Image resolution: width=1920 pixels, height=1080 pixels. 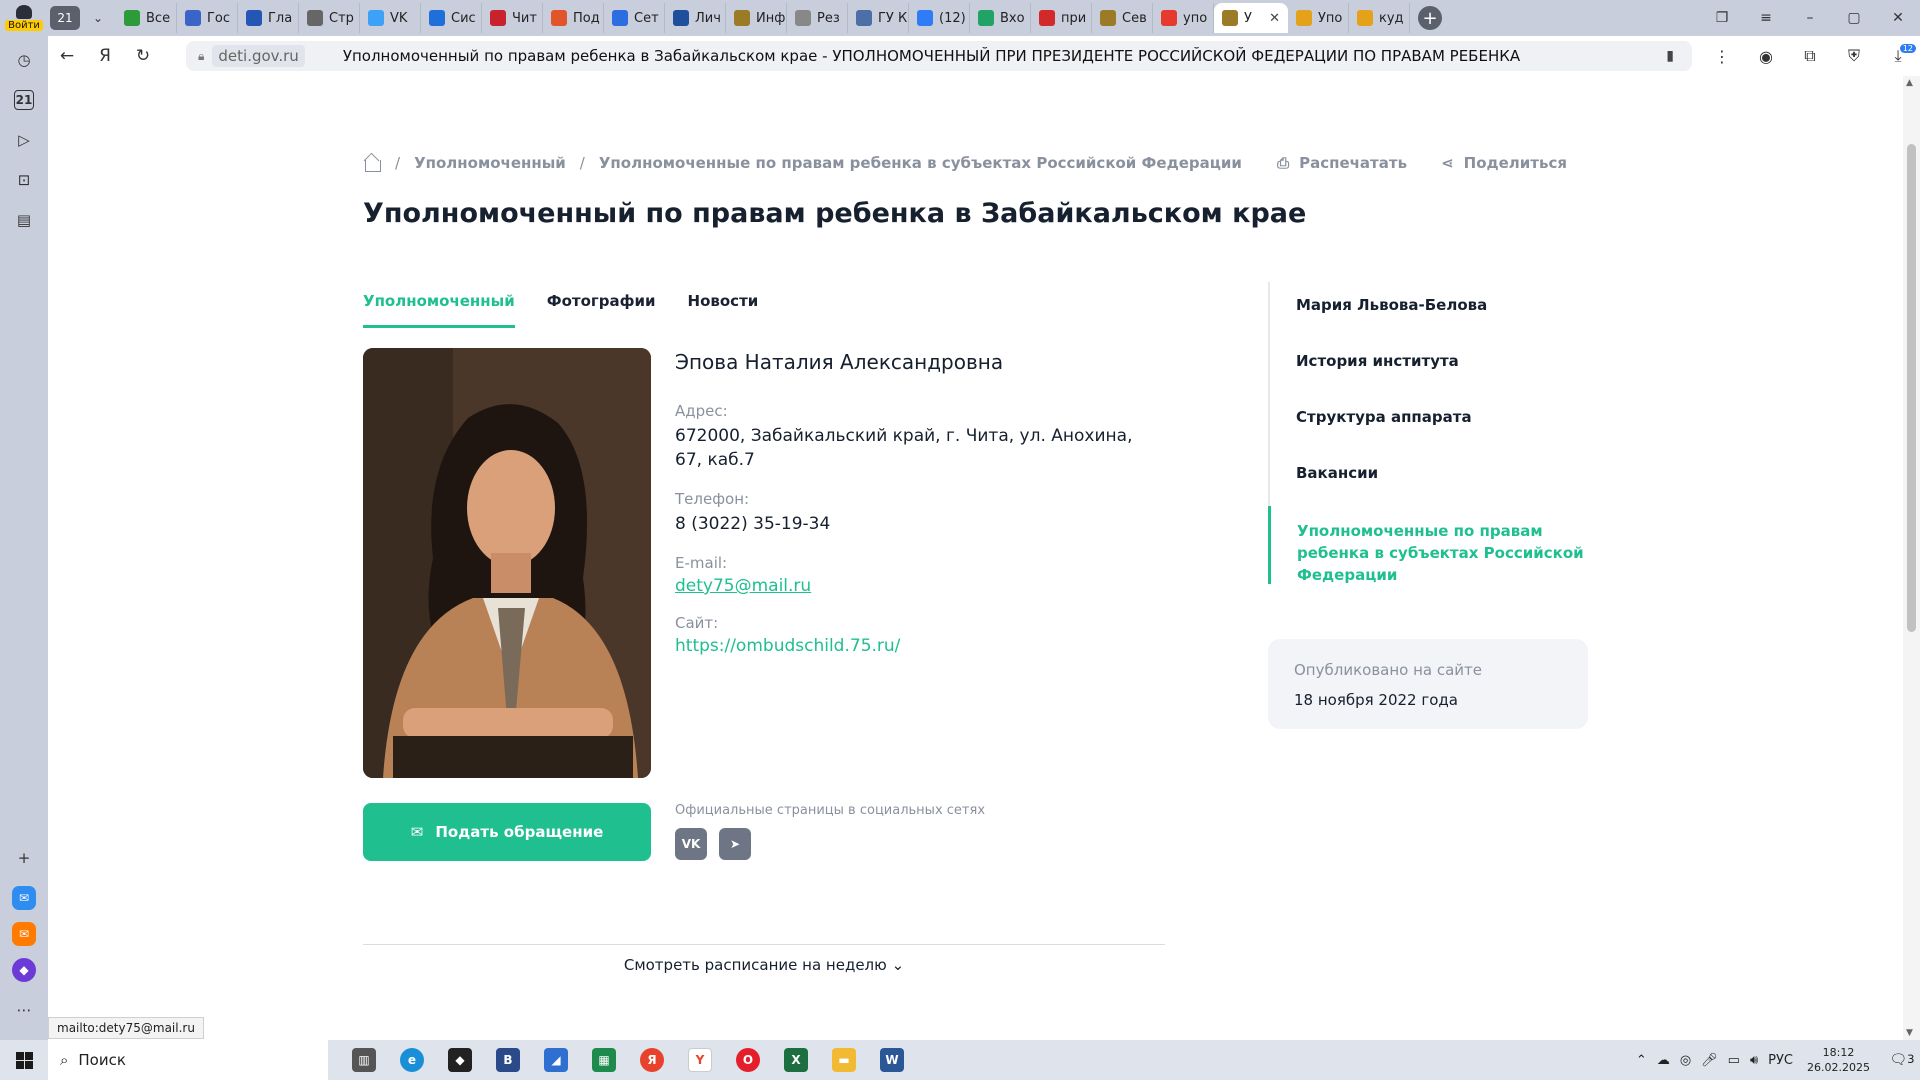 What do you see at coordinates (512, 18) in the screenshot?
I see `browser-tab: Чит` at bounding box center [512, 18].